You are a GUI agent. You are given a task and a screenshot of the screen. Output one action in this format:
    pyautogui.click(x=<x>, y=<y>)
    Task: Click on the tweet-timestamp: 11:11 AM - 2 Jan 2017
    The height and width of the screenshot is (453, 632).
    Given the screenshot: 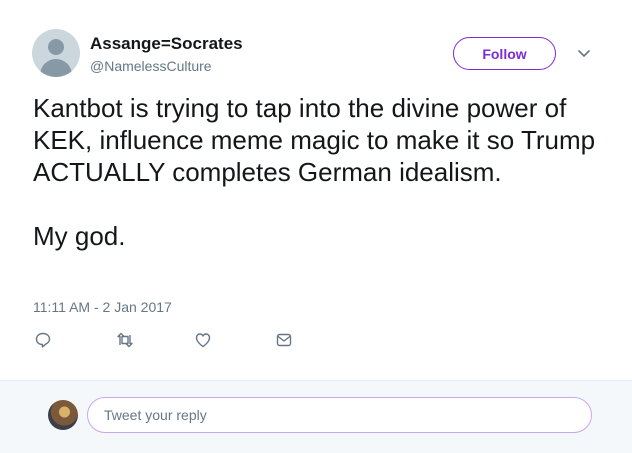 What is the action you would take?
    pyautogui.click(x=102, y=307)
    